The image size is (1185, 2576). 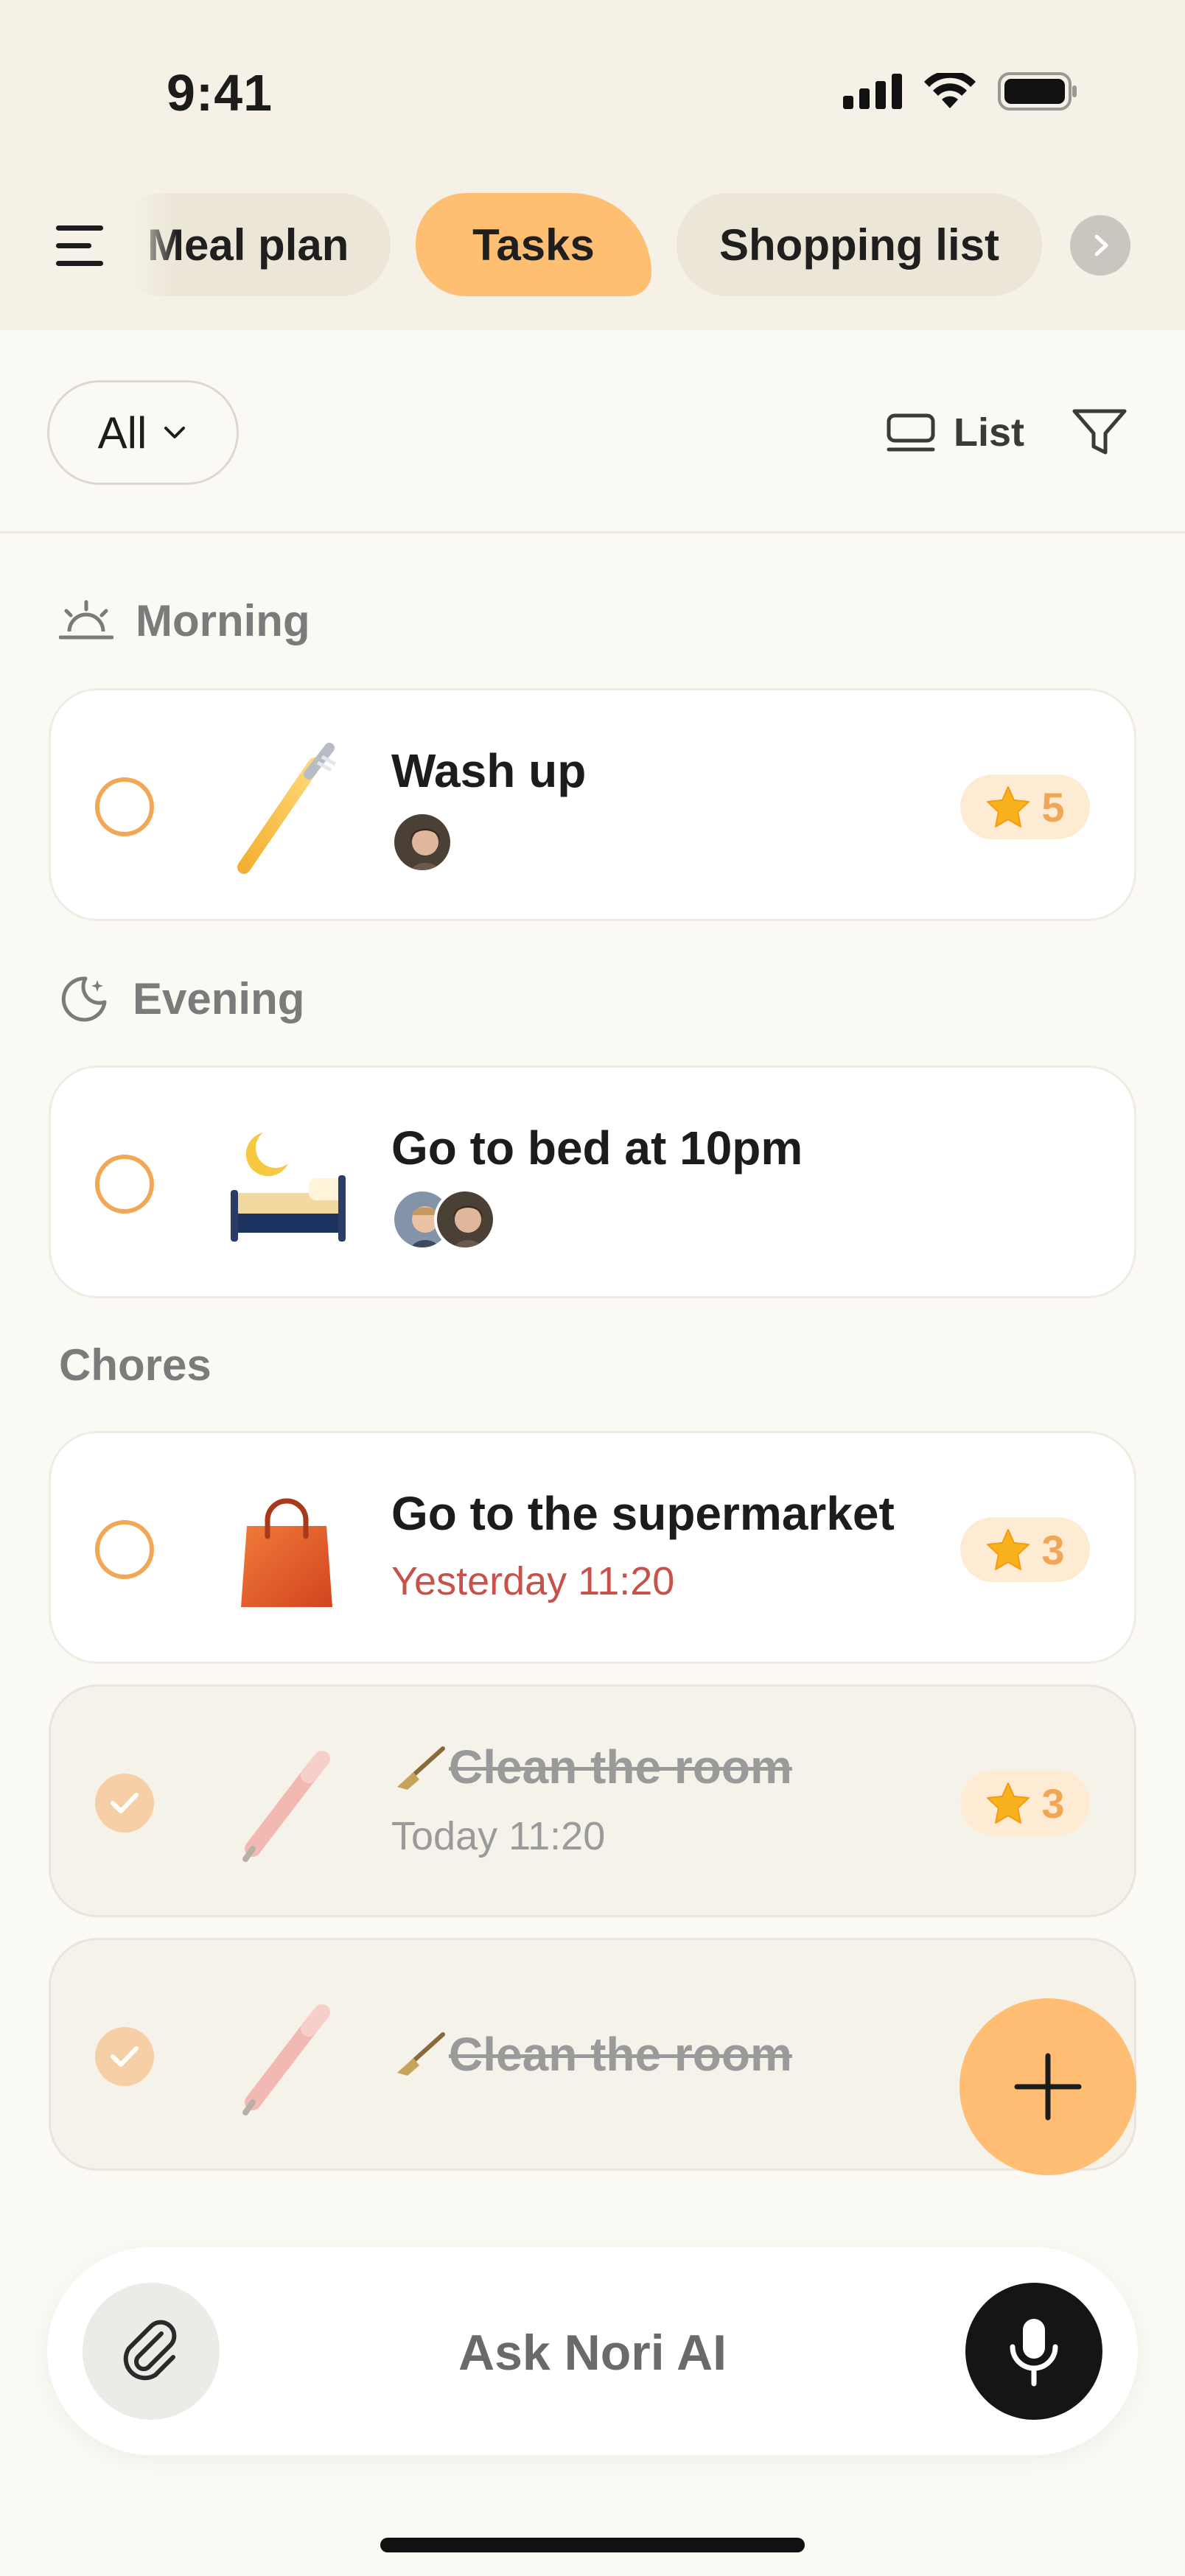 What do you see at coordinates (286, 1552) in the screenshot?
I see `shopping-bag-icon` at bounding box center [286, 1552].